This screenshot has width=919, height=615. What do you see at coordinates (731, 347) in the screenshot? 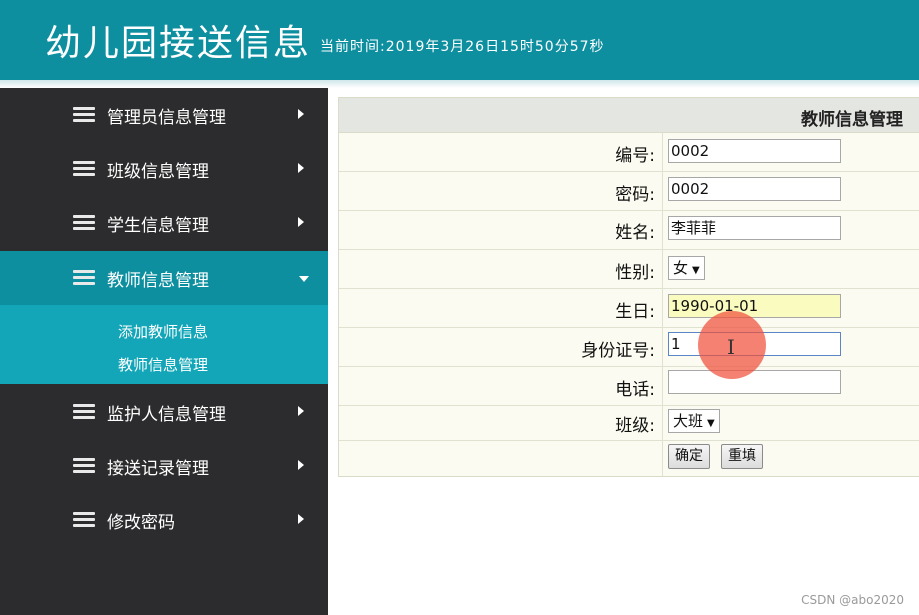
I see `text-cursor-icon: I` at bounding box center [731, 347].